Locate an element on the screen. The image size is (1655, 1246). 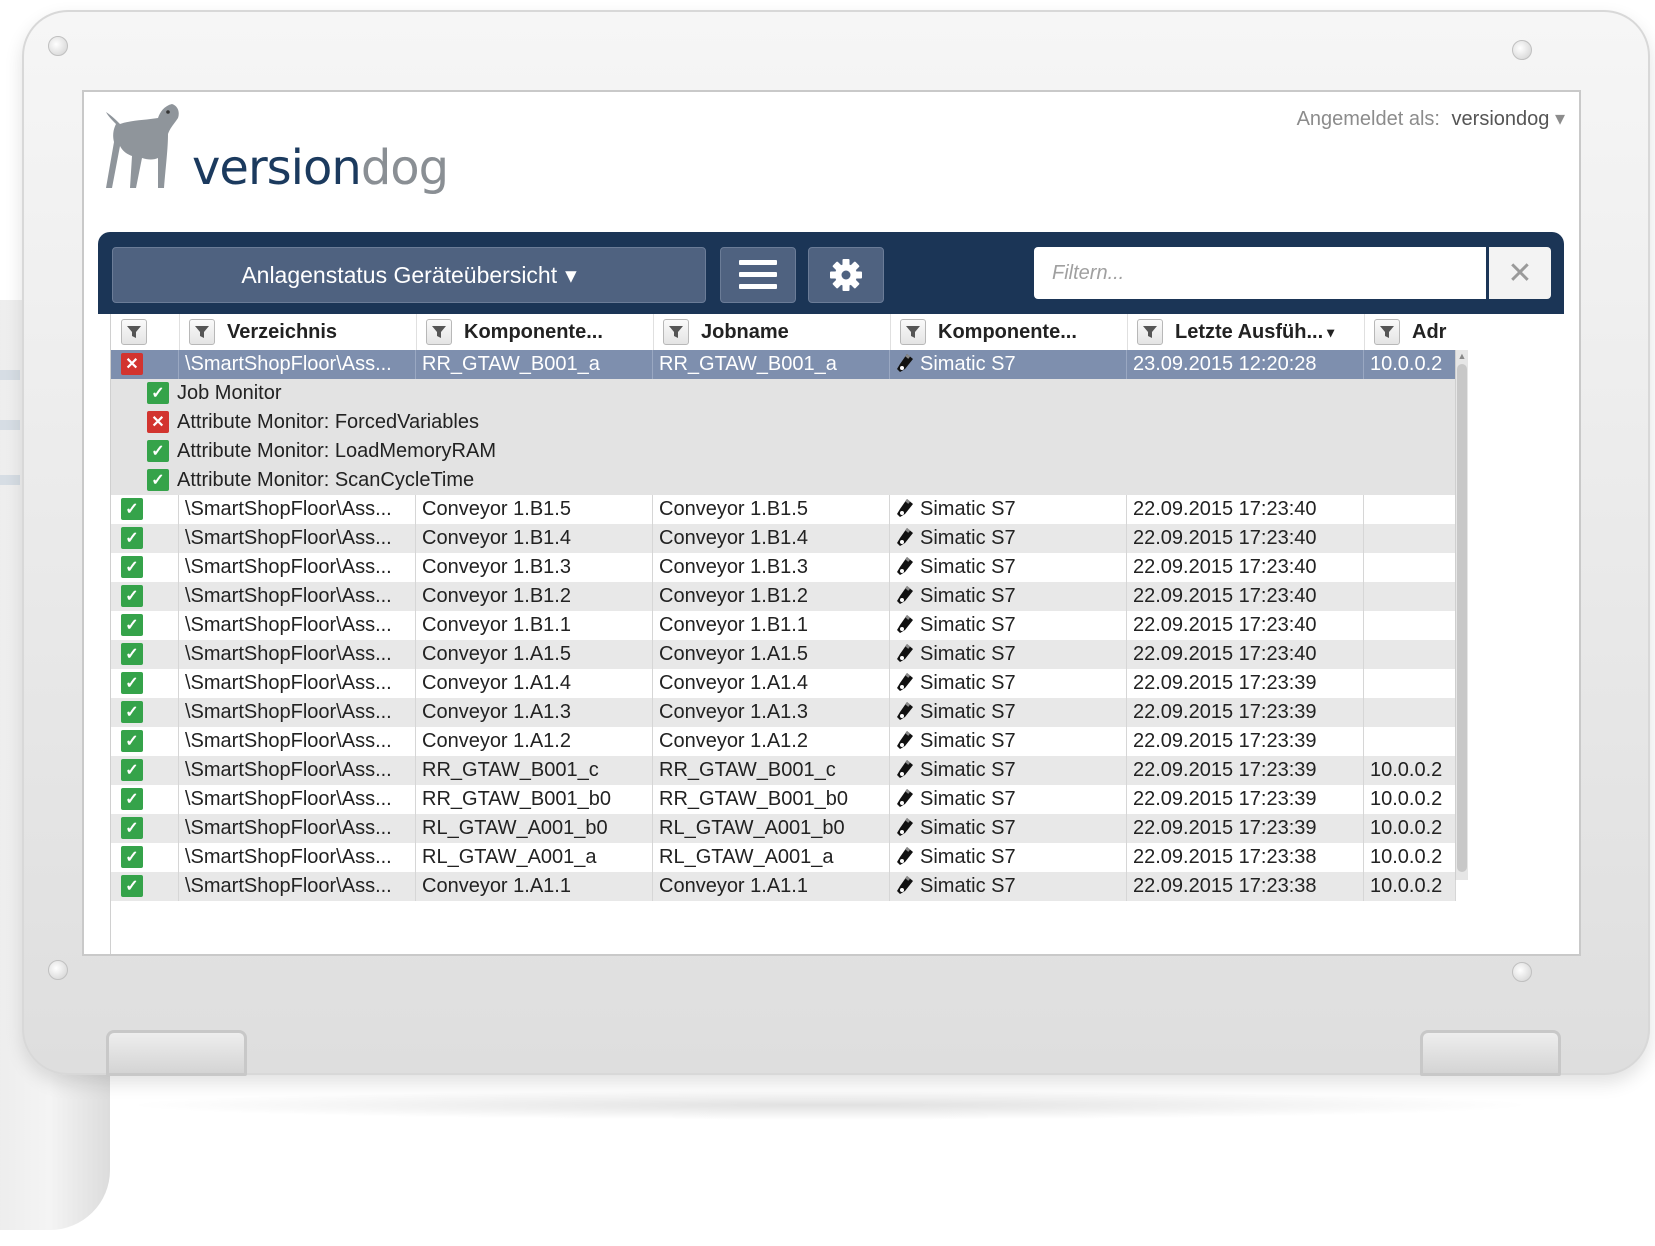
cell-text: Conveyor 1.B1.4 is located at coordinates (733, 538).